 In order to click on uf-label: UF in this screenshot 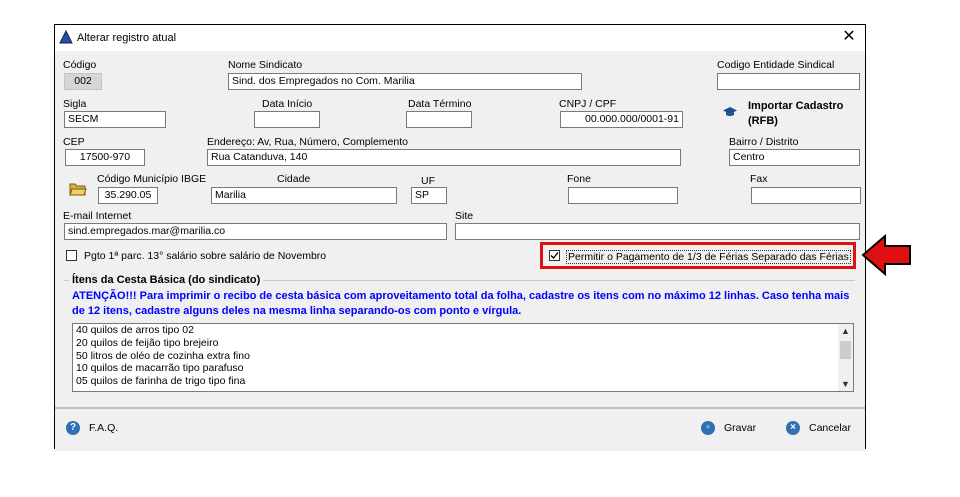, I will do `click(428, 181)`.